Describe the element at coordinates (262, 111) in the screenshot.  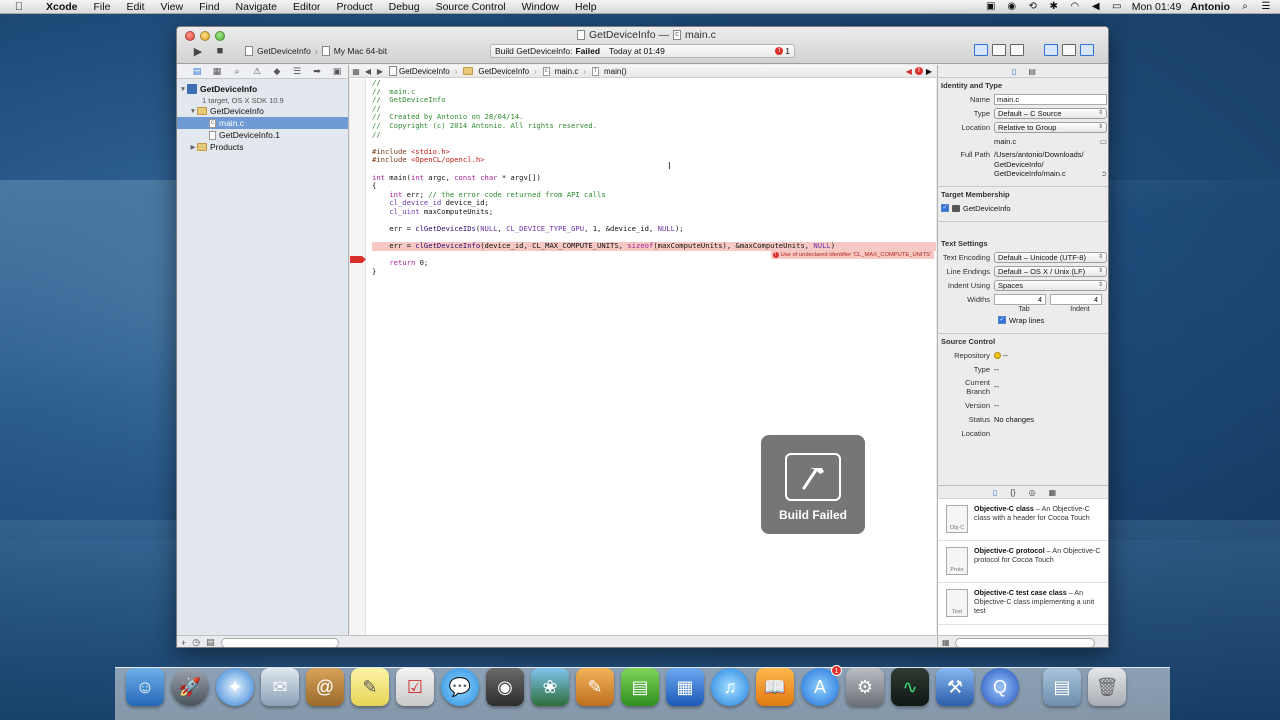
I see `tree-group-row: ▼ GetDeviceInfo` at that location.